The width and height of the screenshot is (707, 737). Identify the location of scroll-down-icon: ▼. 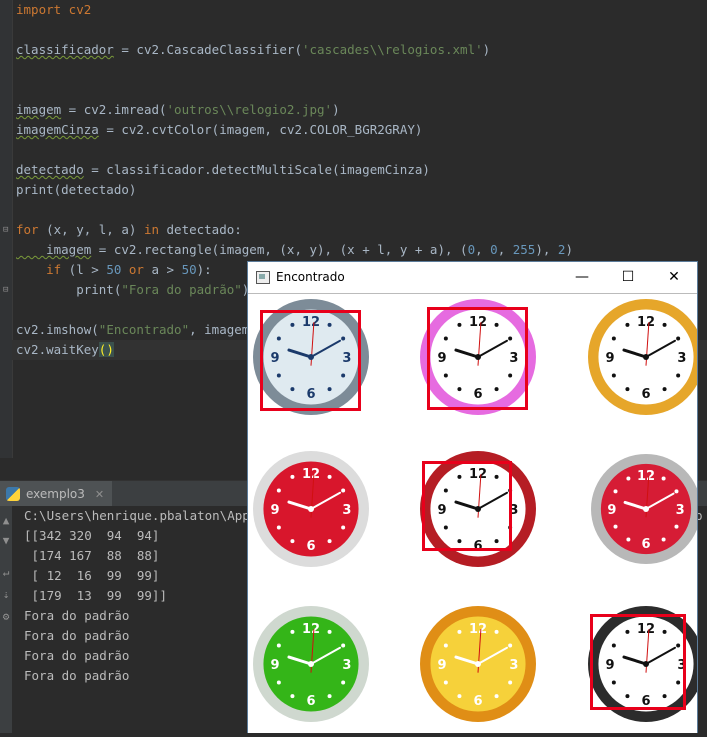
(6, 541).